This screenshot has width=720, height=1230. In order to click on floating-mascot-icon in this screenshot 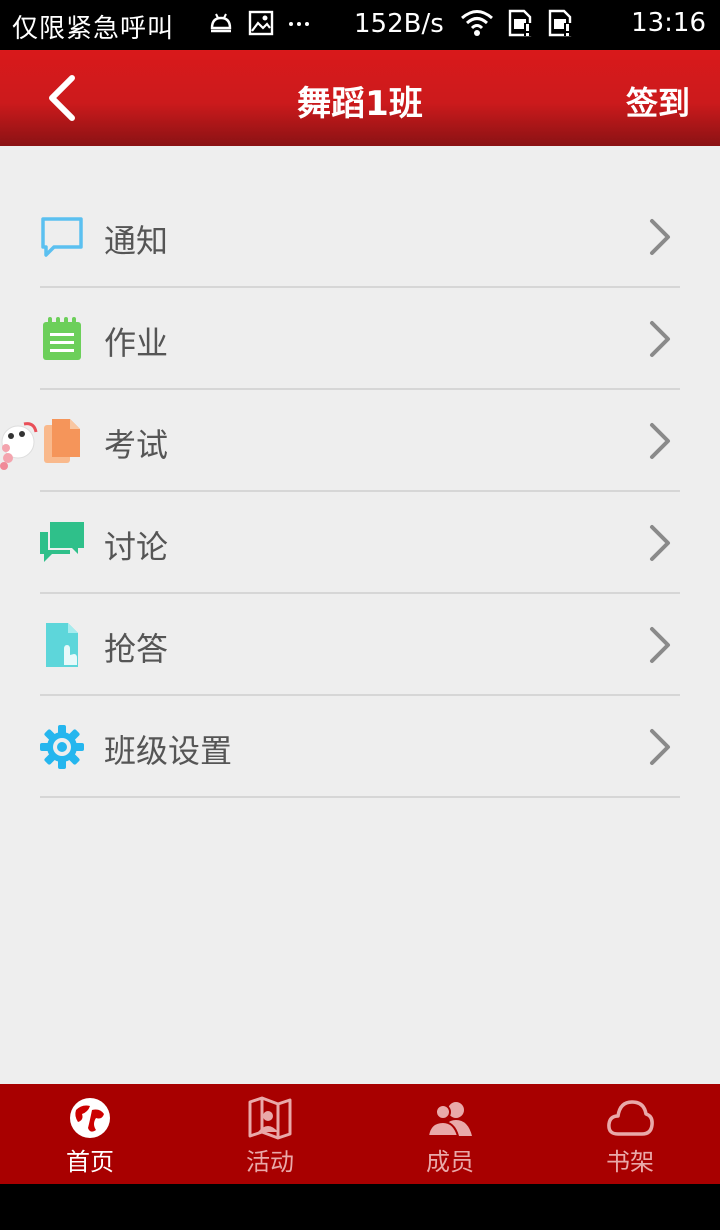, I will do `click(20, 444)`.